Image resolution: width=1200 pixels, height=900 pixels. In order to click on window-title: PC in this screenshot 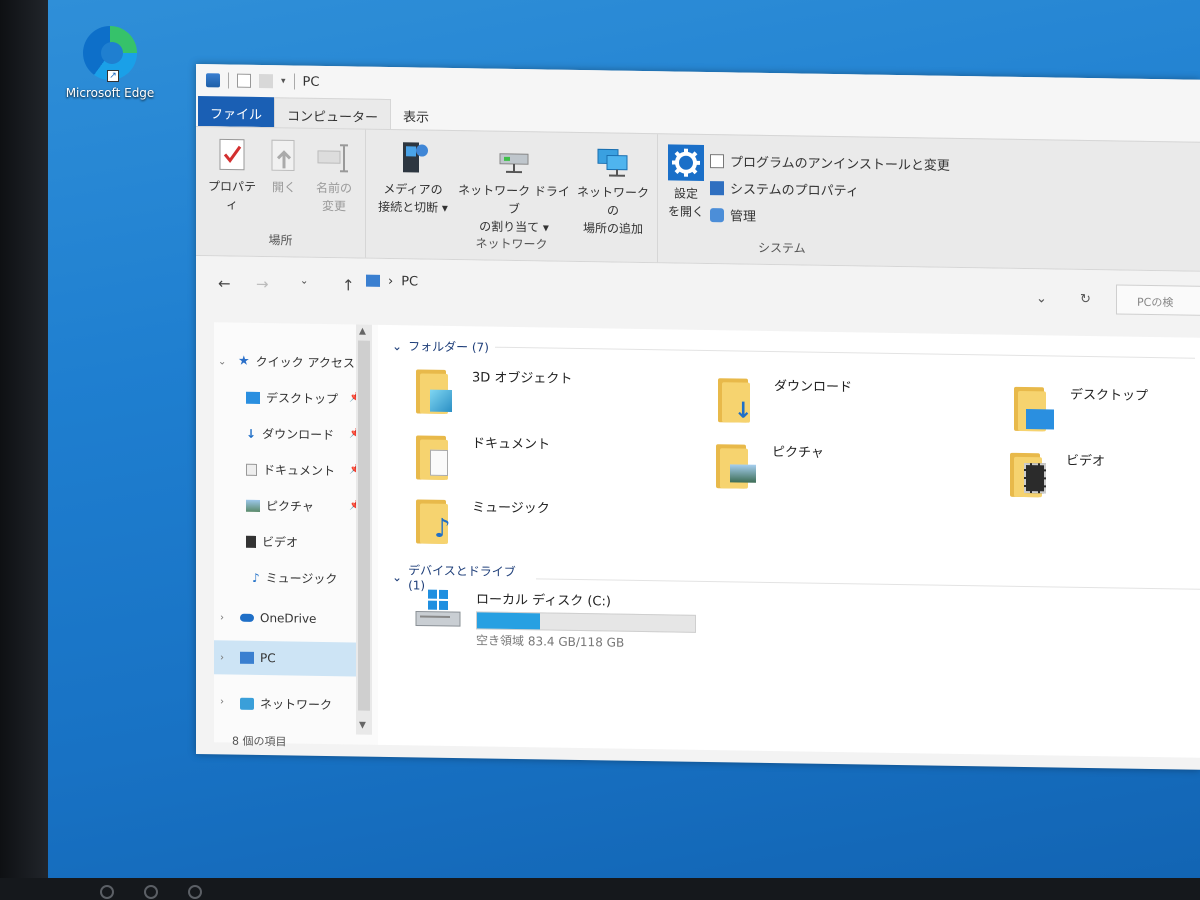, I will do `click(311, 82)`.